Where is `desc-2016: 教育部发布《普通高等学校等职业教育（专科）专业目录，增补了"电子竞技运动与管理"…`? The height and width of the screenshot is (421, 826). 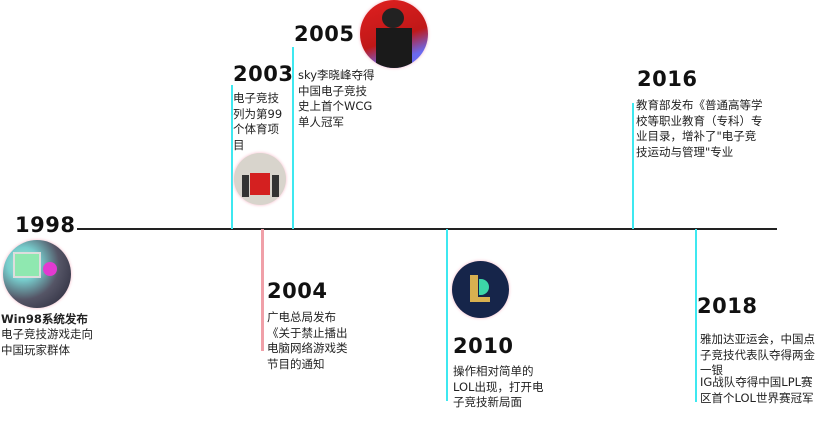
desc-2016: 教育部发布《普通高等学校等职业教育（专科）专业目录，增补了"电子竞技运动与管理"… is located at coordinates (699, 128).